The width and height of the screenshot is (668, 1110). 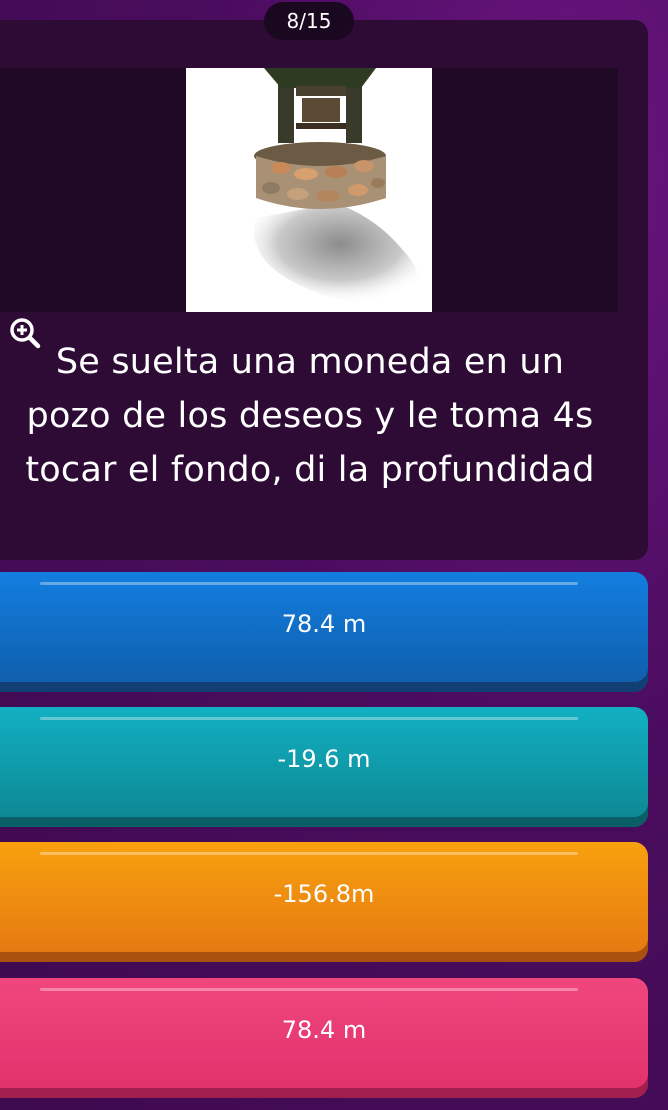 I want to click on question-counter: 8/15, so click(x=309, y=21).